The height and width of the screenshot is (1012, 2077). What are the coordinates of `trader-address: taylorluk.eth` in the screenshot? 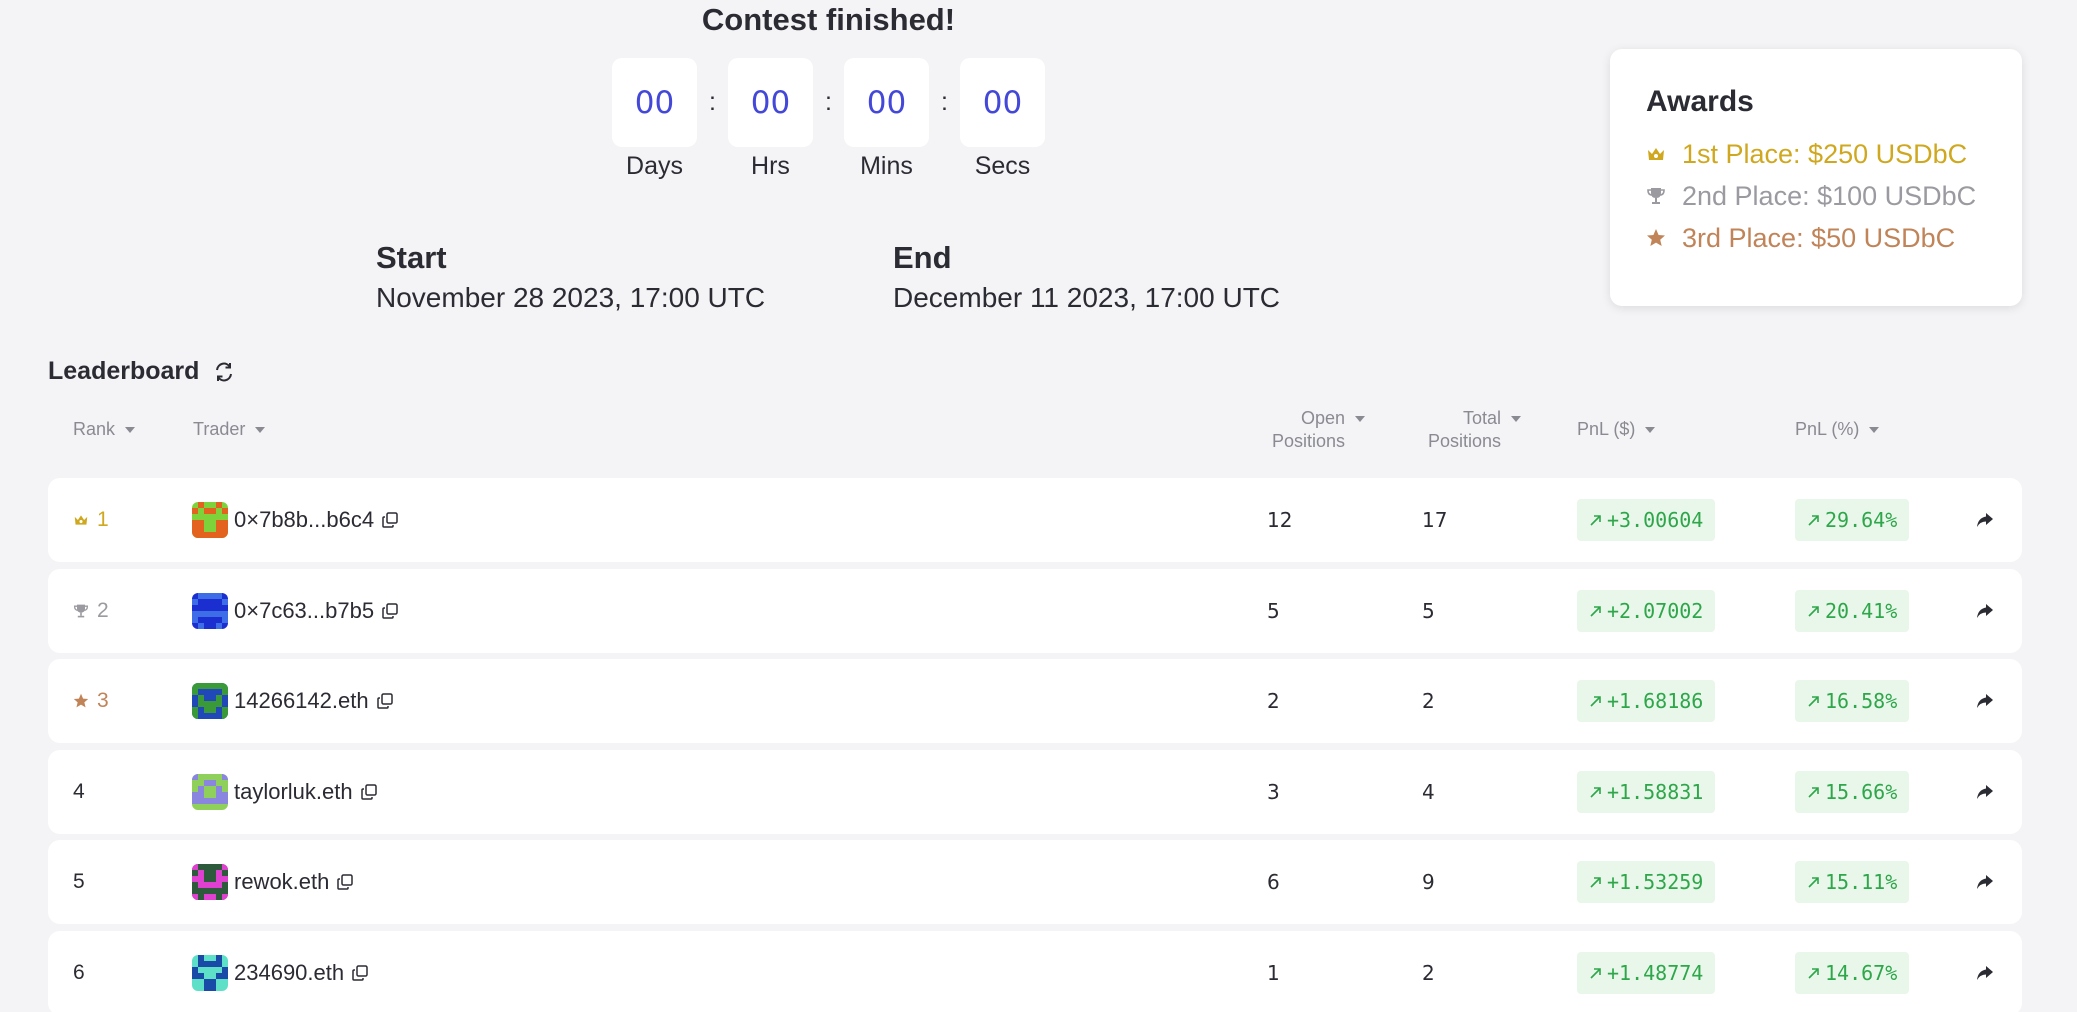 It's located at (293, 792).